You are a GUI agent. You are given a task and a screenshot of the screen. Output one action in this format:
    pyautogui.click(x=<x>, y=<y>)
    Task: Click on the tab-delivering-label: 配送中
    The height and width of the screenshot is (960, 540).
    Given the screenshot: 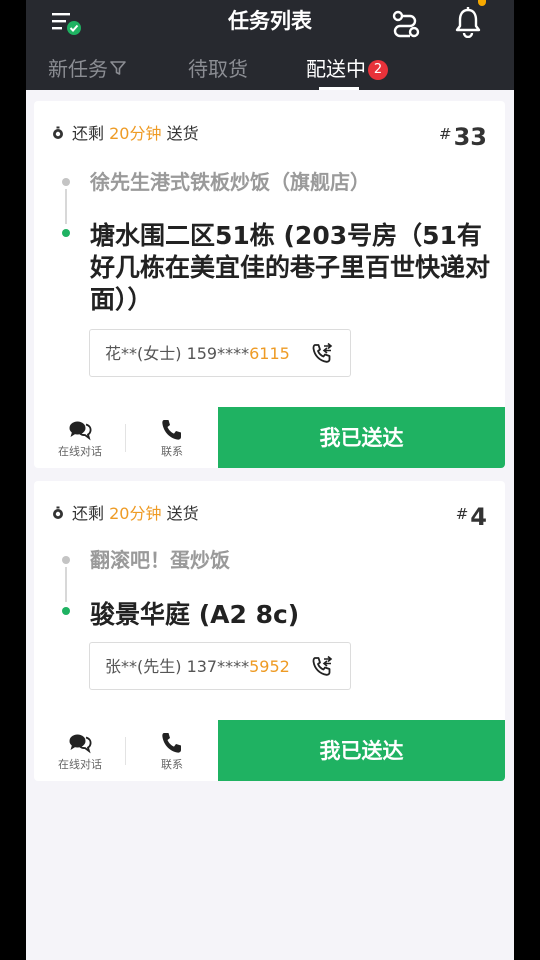 What is the action you would take?
    pyautogui.click(x=336, y=69)
    